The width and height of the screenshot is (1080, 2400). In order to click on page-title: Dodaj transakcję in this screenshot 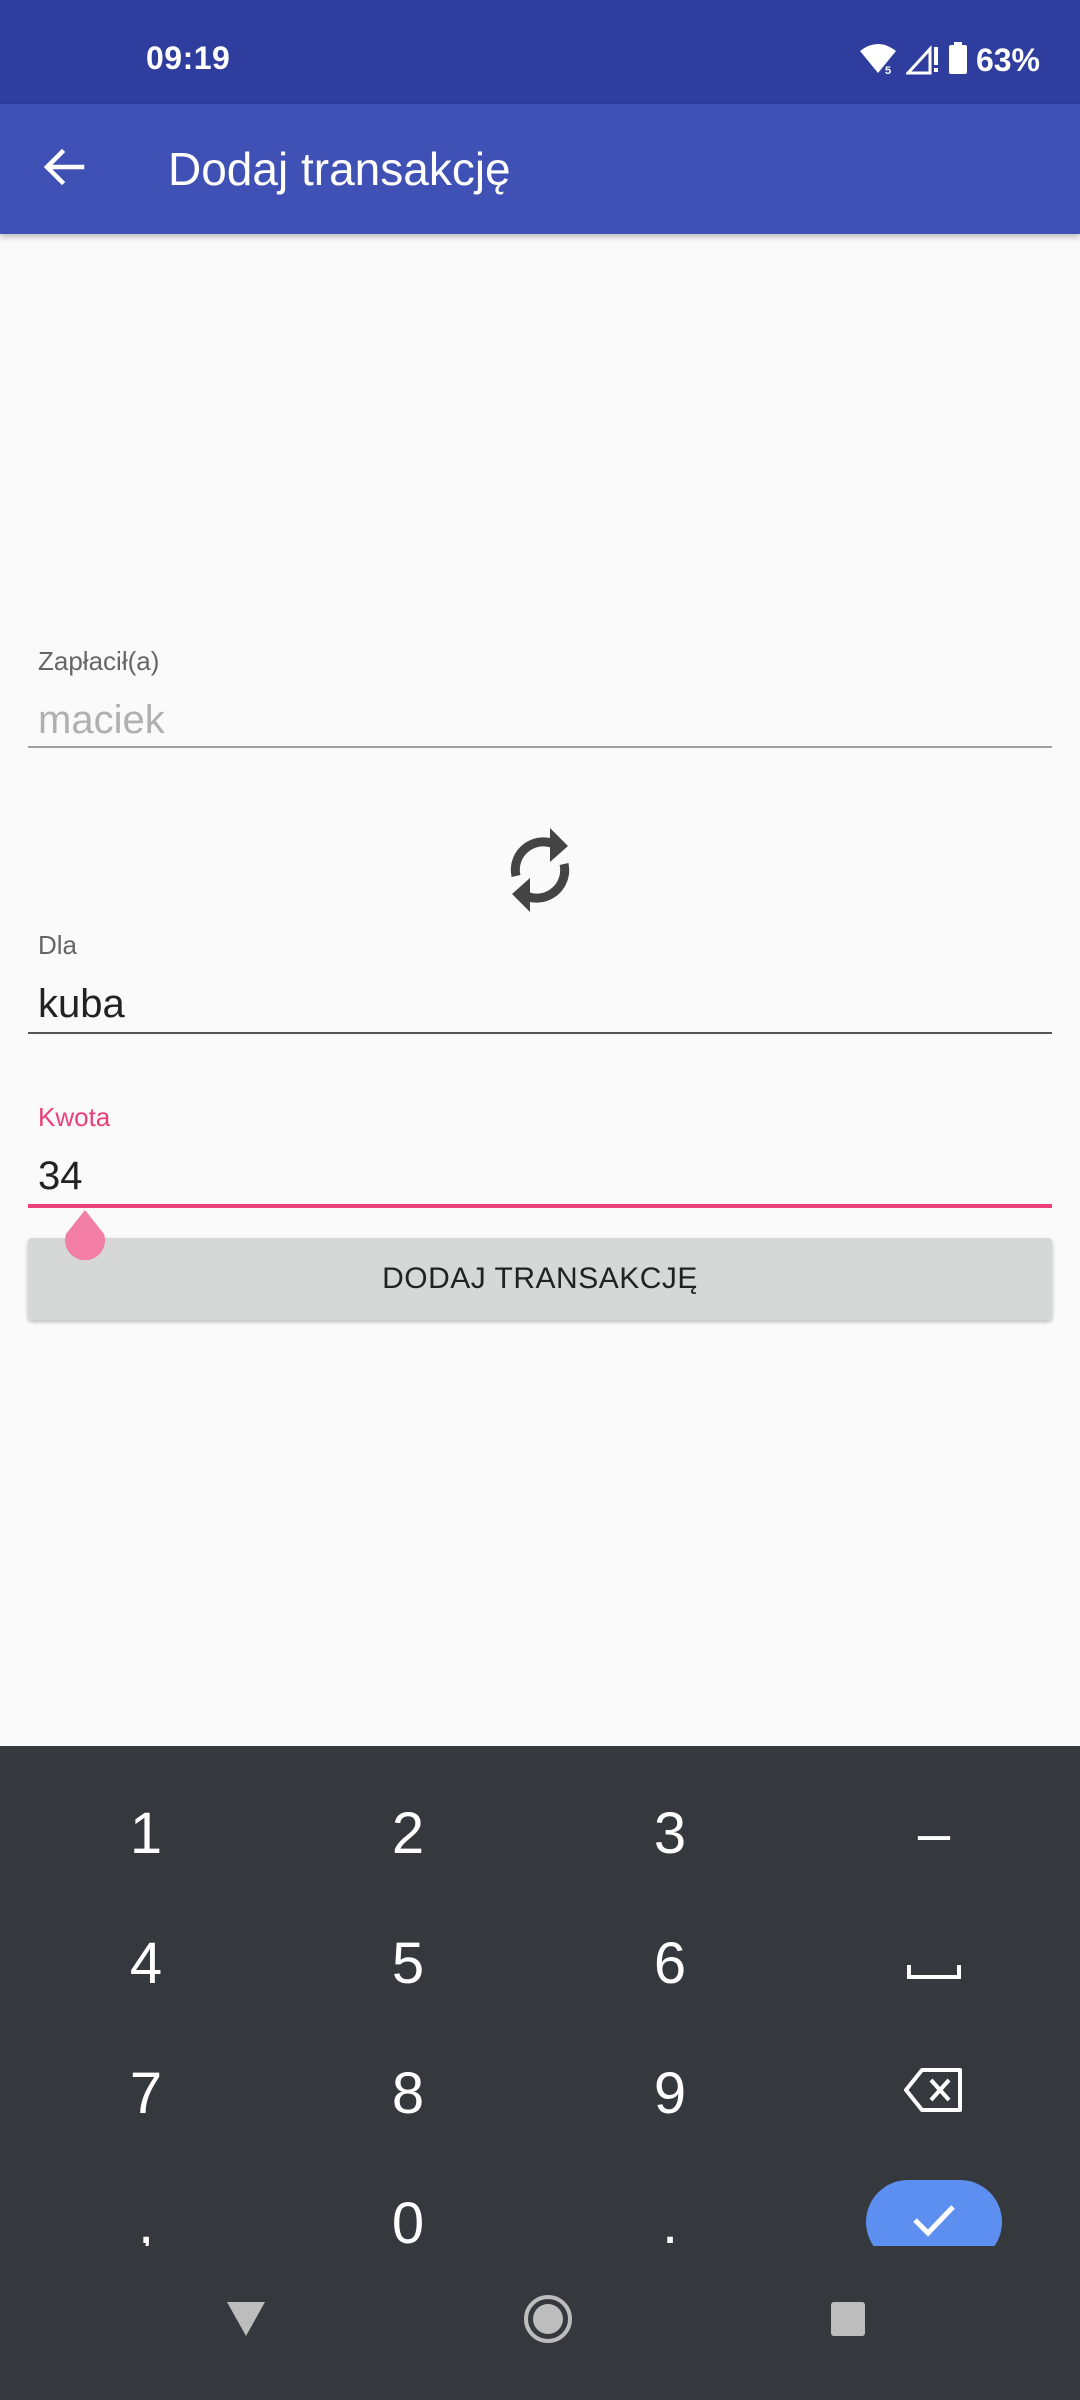, I will do `click(339, 169)`.